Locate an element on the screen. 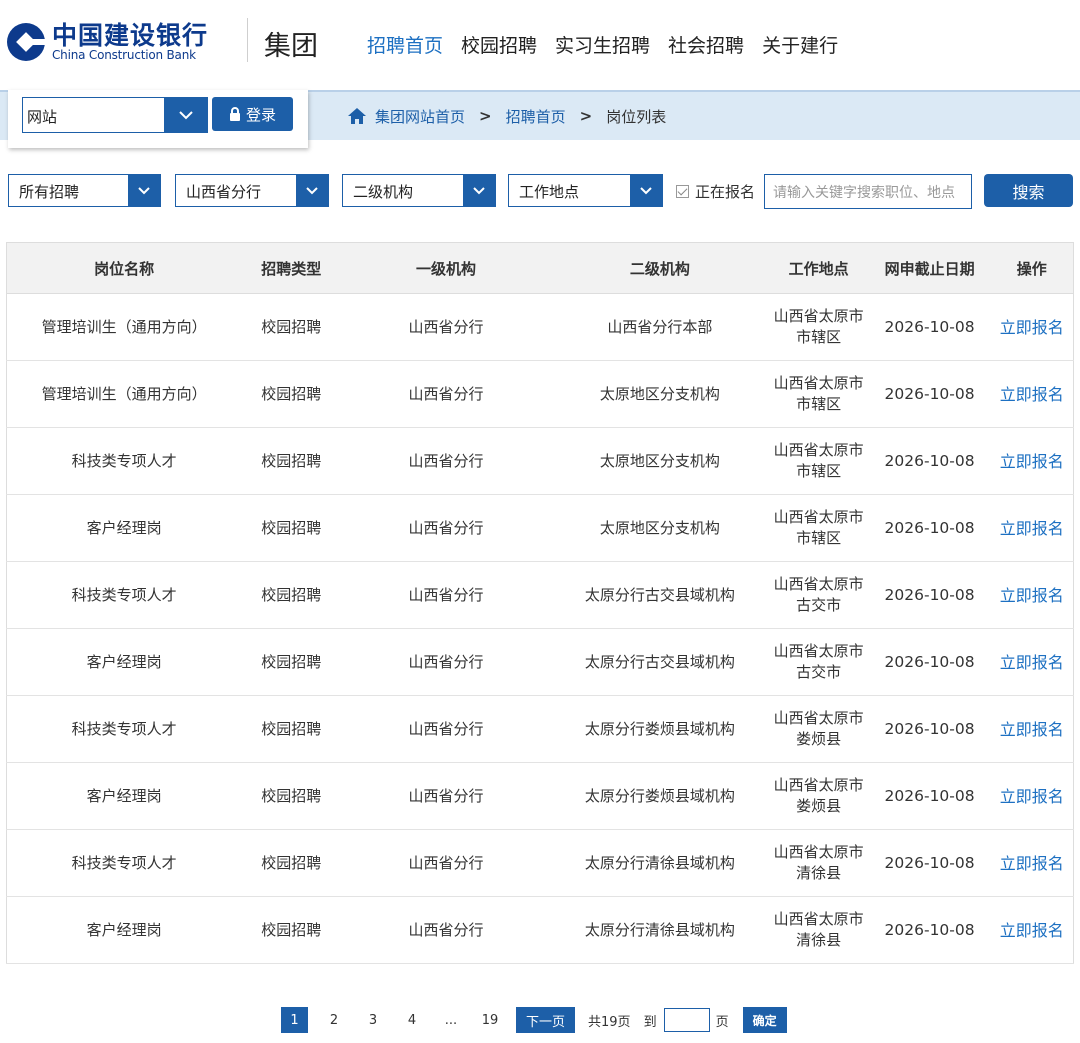 The height and width of the screenshot is (1043, 1080). nav-recruit-home: 招聘首页 is located at coordinates (405, 44).